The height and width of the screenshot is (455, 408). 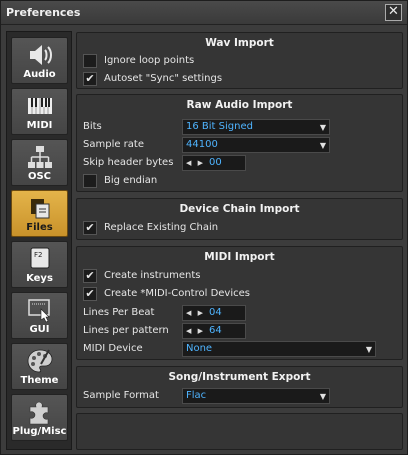 I want to click on puzzle-icon, so click(x=39, y=413).